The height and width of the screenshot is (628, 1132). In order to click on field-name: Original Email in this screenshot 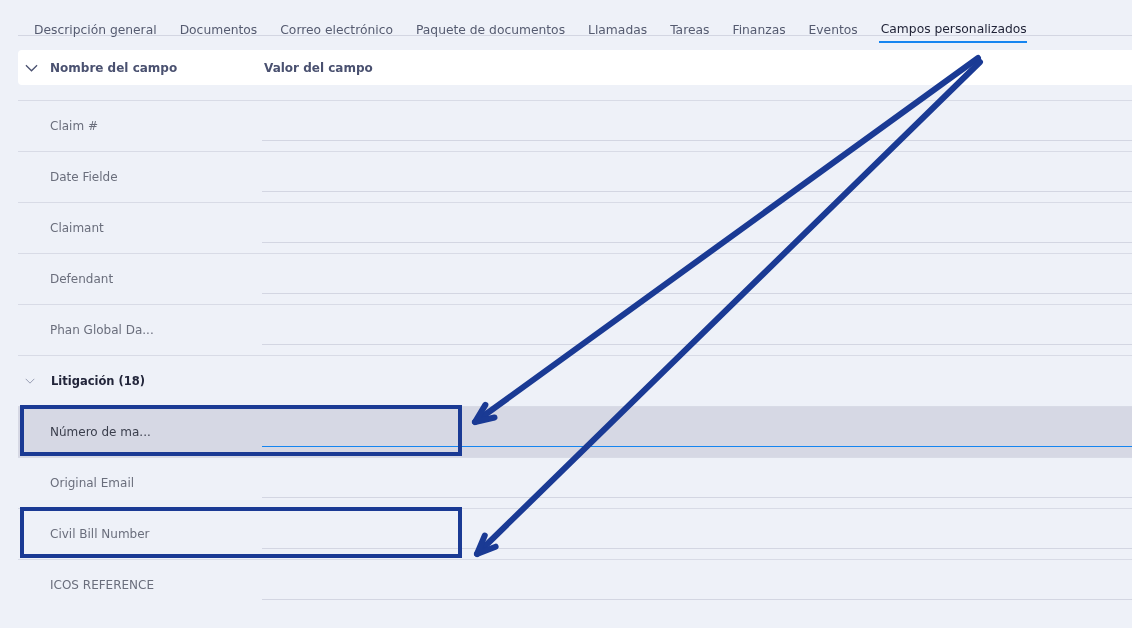, I will do `click(92, 483)`.